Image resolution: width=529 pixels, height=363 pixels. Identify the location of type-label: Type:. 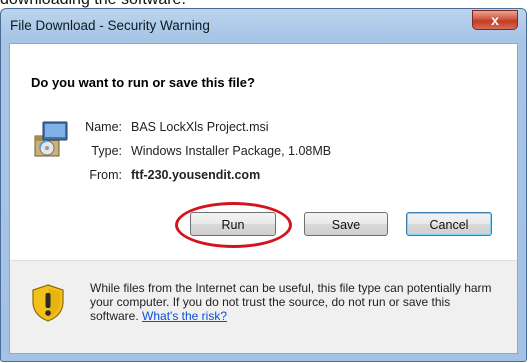
(106, 151).